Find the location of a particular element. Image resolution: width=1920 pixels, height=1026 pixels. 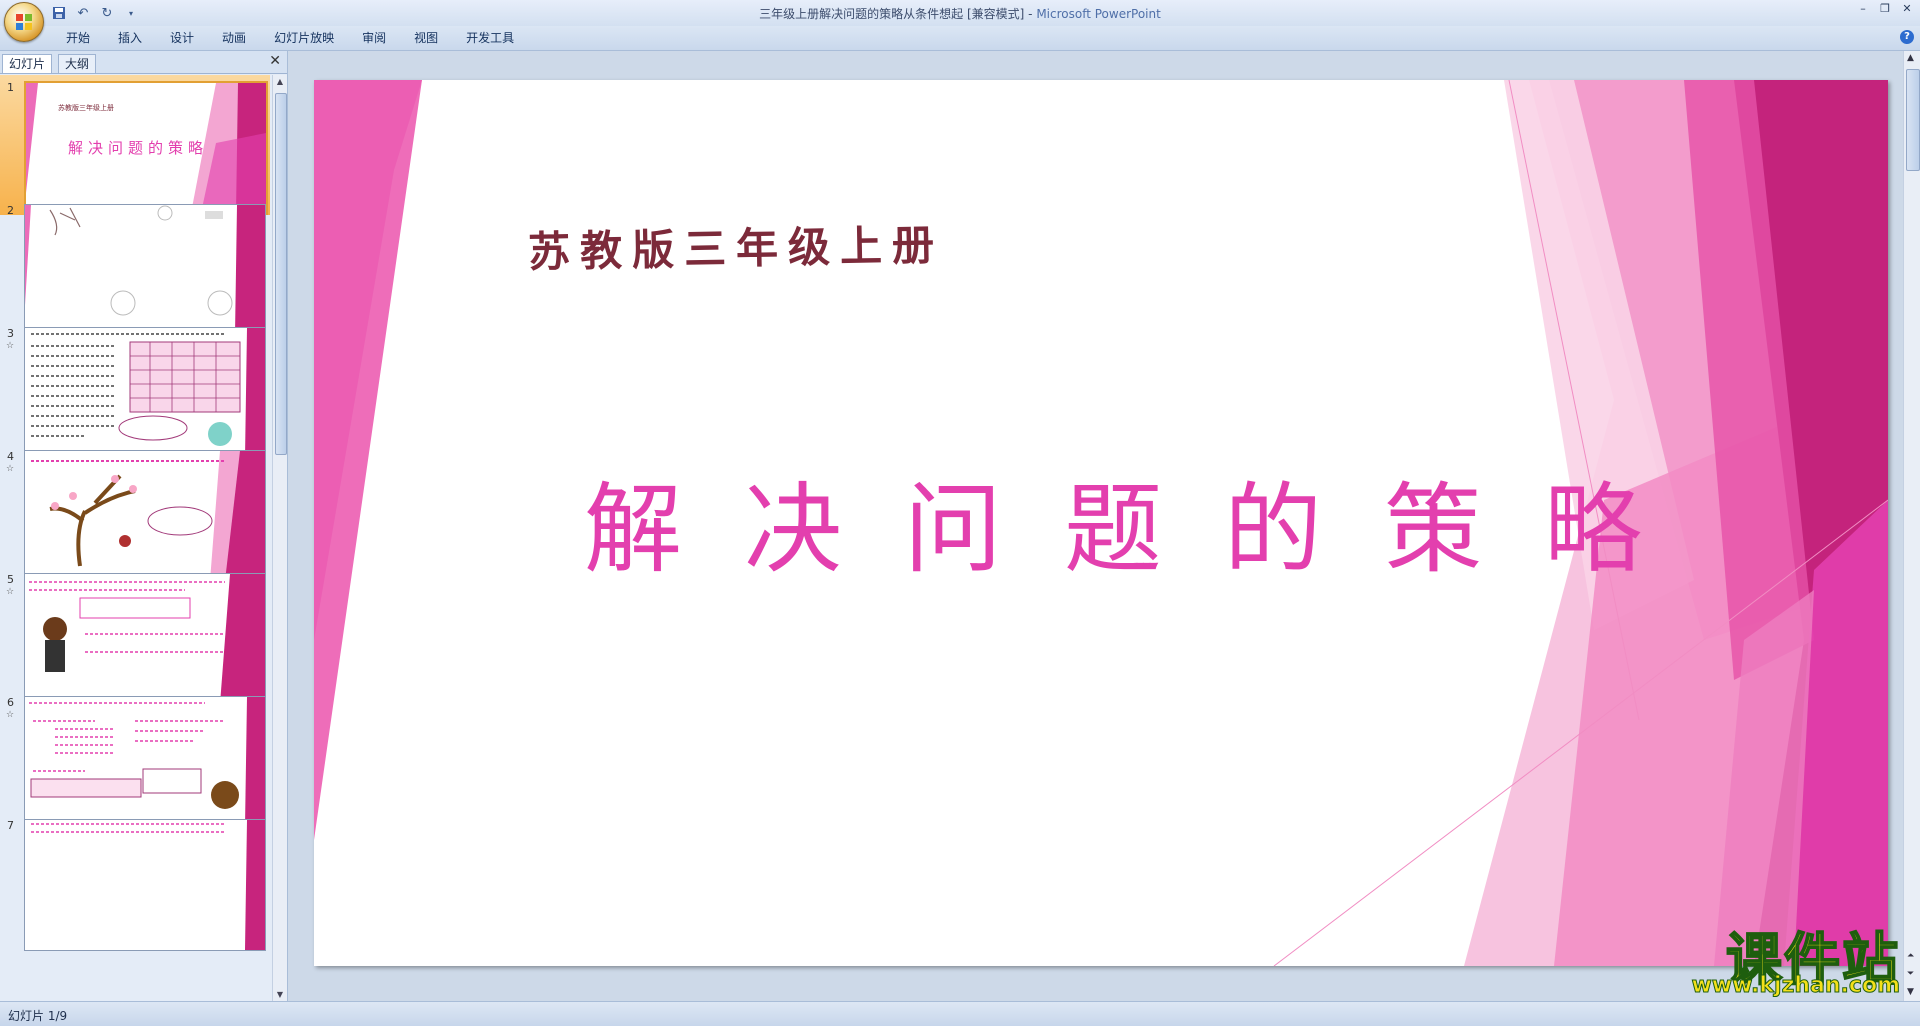

slide-thumbnail: 苏教版三年级上册 解决问题的策略 is located at coordinates (146, 148).